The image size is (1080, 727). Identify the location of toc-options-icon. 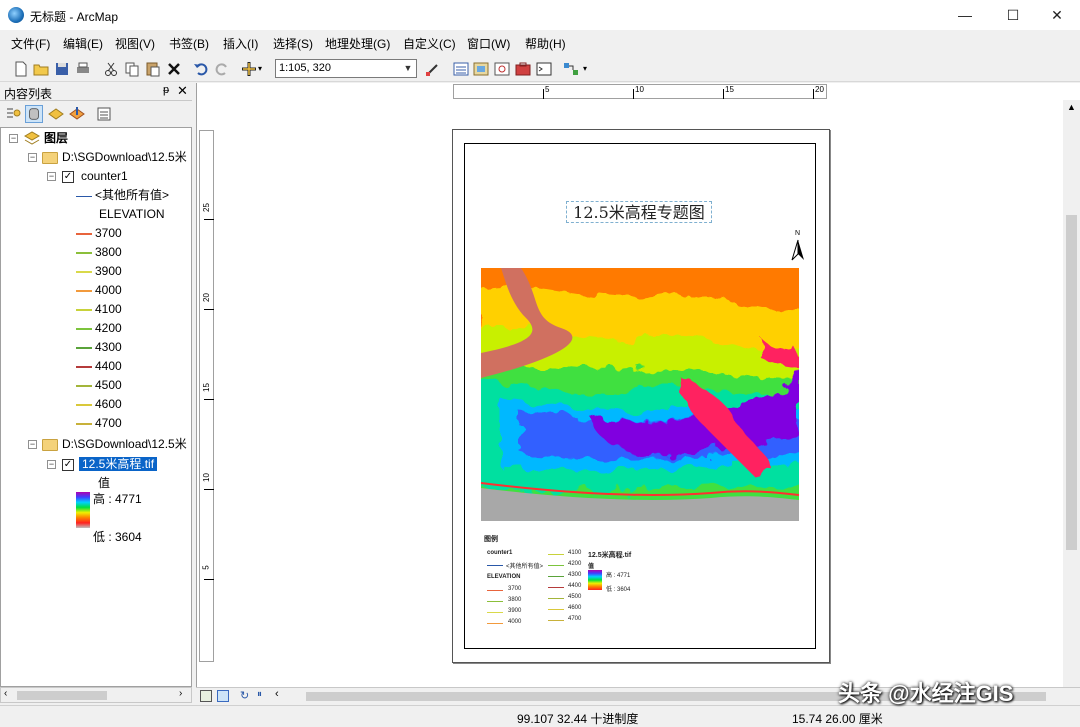
(104, 114).